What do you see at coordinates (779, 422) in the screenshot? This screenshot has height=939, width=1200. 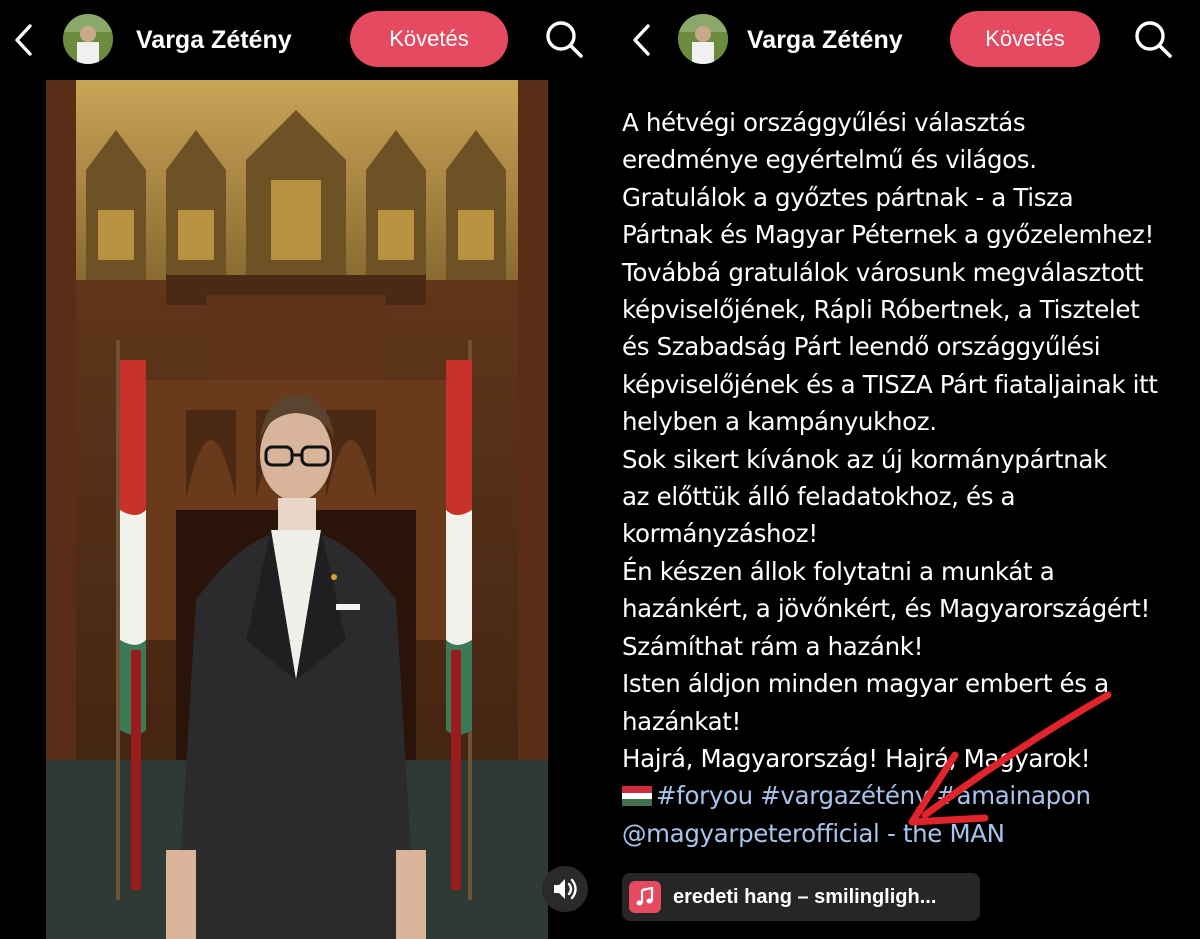 I see `caption-line: helyben a kampányukhoz.` at bounding box center [779, 422].